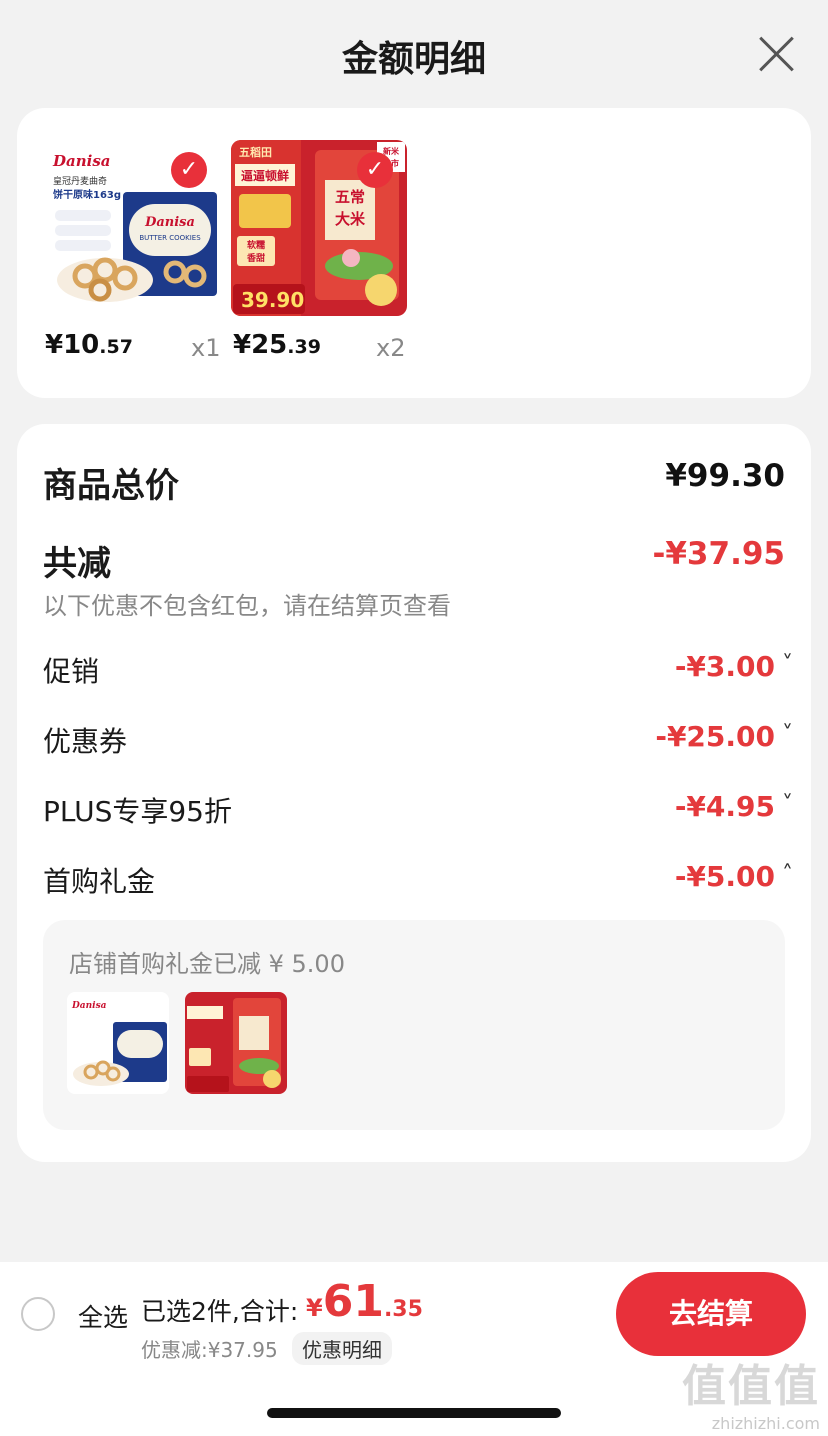 Image resolution: width=828 pixels, height=1436 pixels. I want to click on discount-detail-button: 优惠明细, so click(342, 1348).